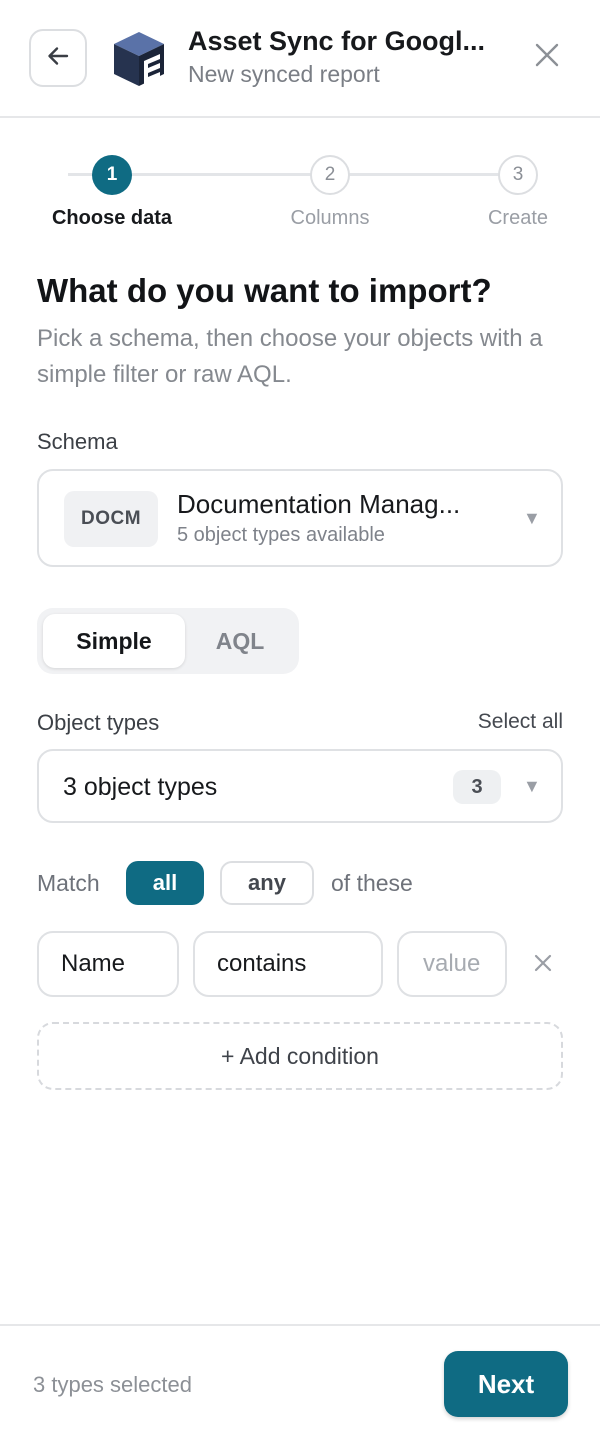  Describe the element at coordinates (77, 441) in the screenshot. I see `schema-label: Schema` at that location.